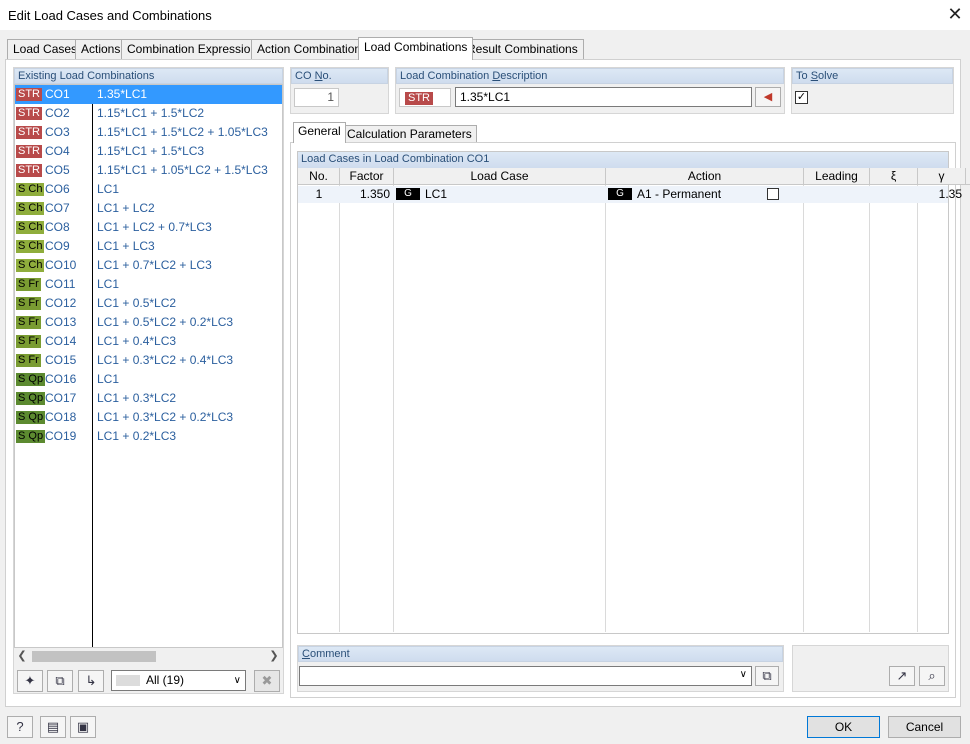 Image resolution: width=970 pixels, height=744 pixels. What do you see at coordinates (801, 97) in the screenshot?
I see `to-solve-checkbox: ✓` at bounding box center [801, 97].